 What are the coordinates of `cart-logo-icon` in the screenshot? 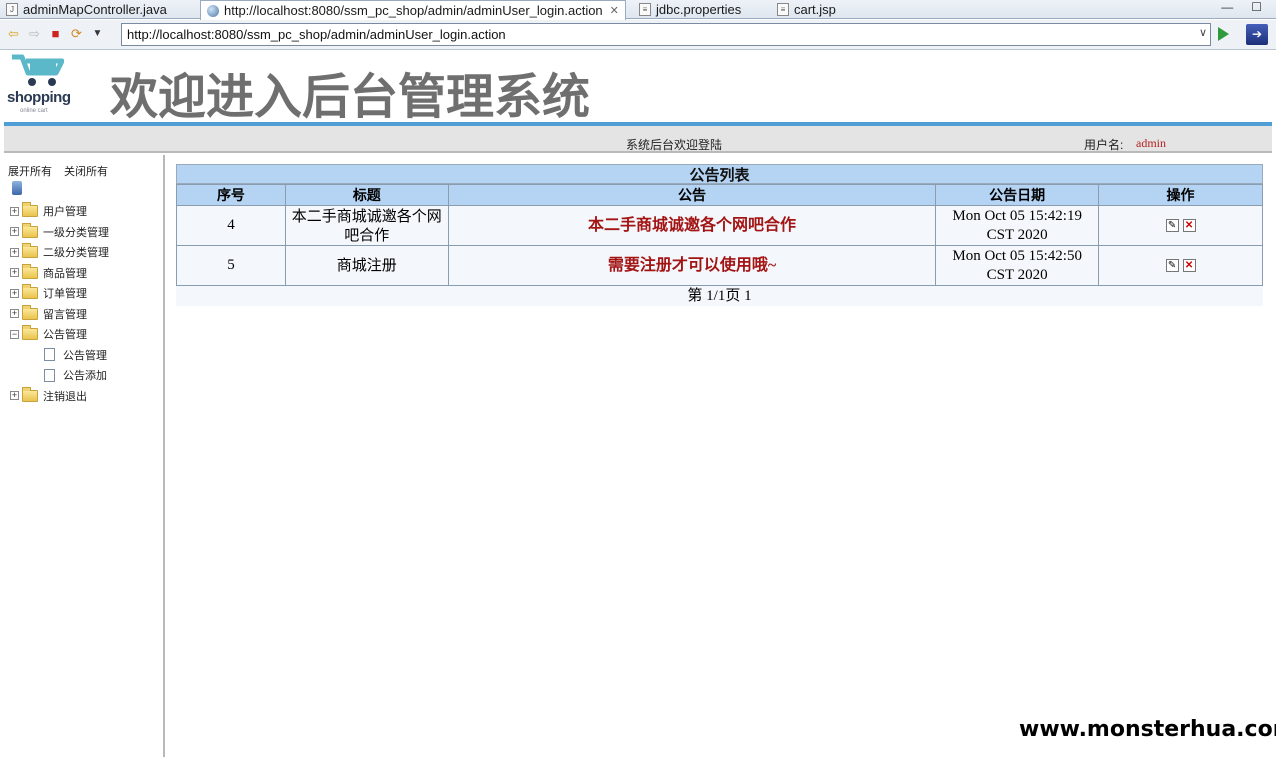 It's located at (38, 70).